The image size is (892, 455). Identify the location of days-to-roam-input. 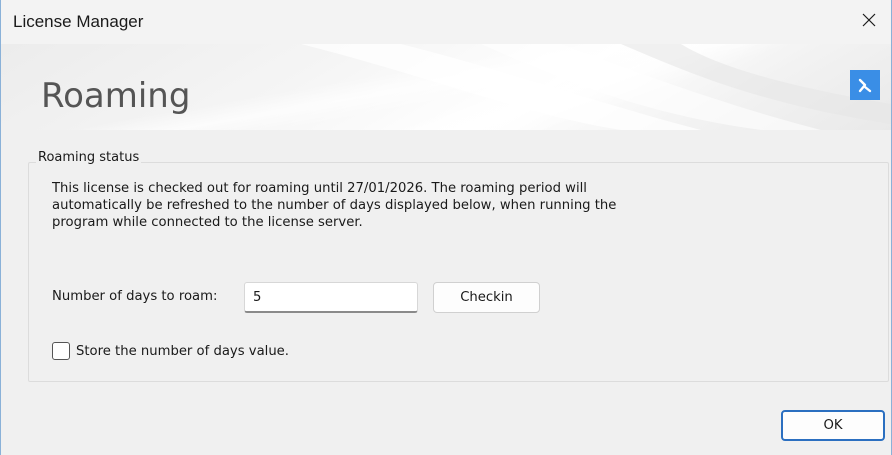
(331, 297).